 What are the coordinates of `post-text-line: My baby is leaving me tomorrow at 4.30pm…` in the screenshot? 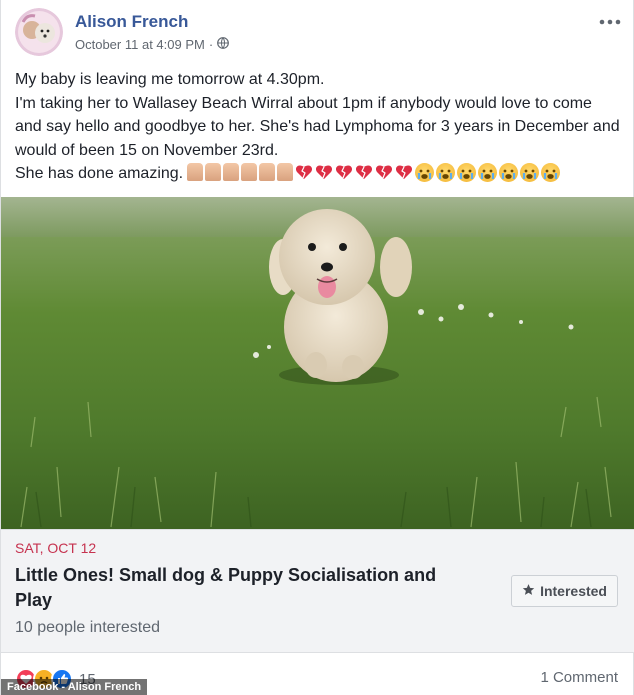 It's located at (170, 79).